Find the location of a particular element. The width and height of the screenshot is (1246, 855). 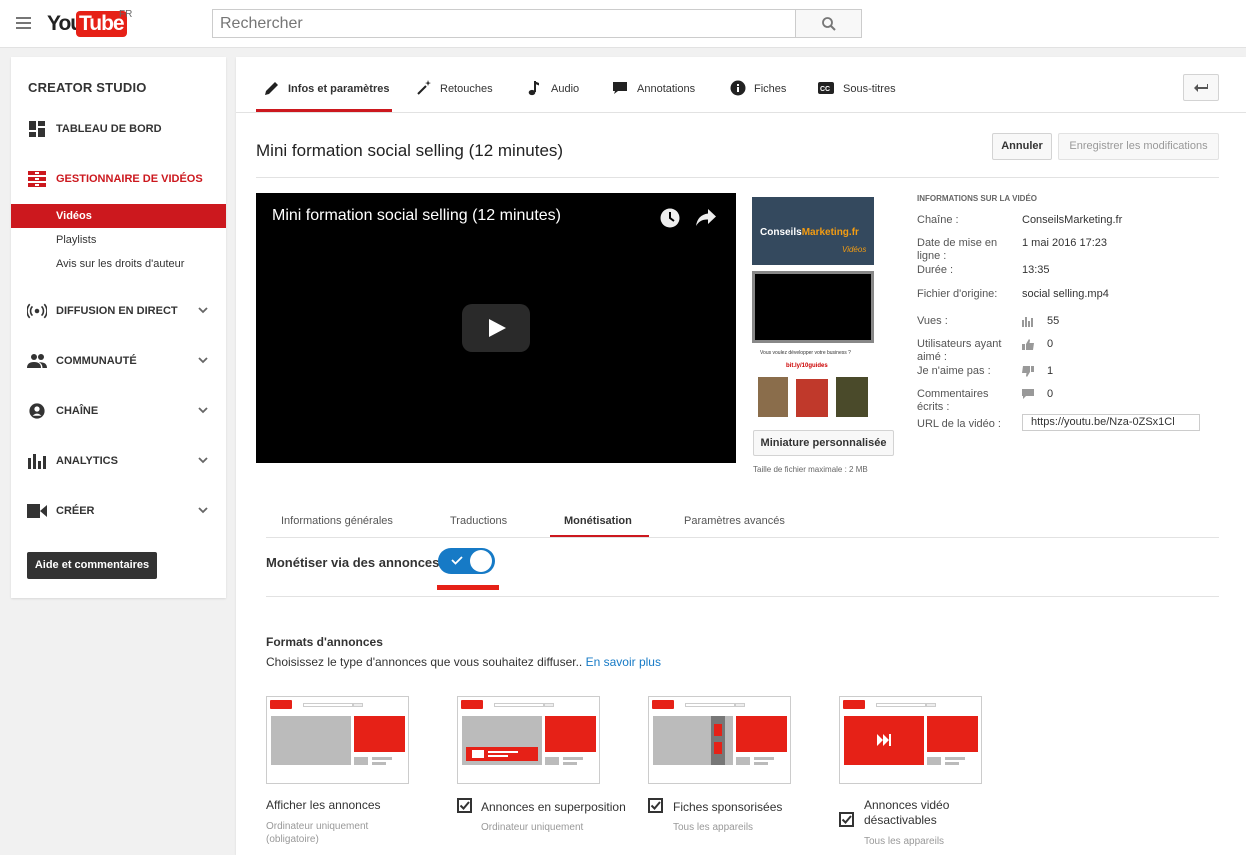

thumbs-down-icon is located at coordinates (1028, 371).